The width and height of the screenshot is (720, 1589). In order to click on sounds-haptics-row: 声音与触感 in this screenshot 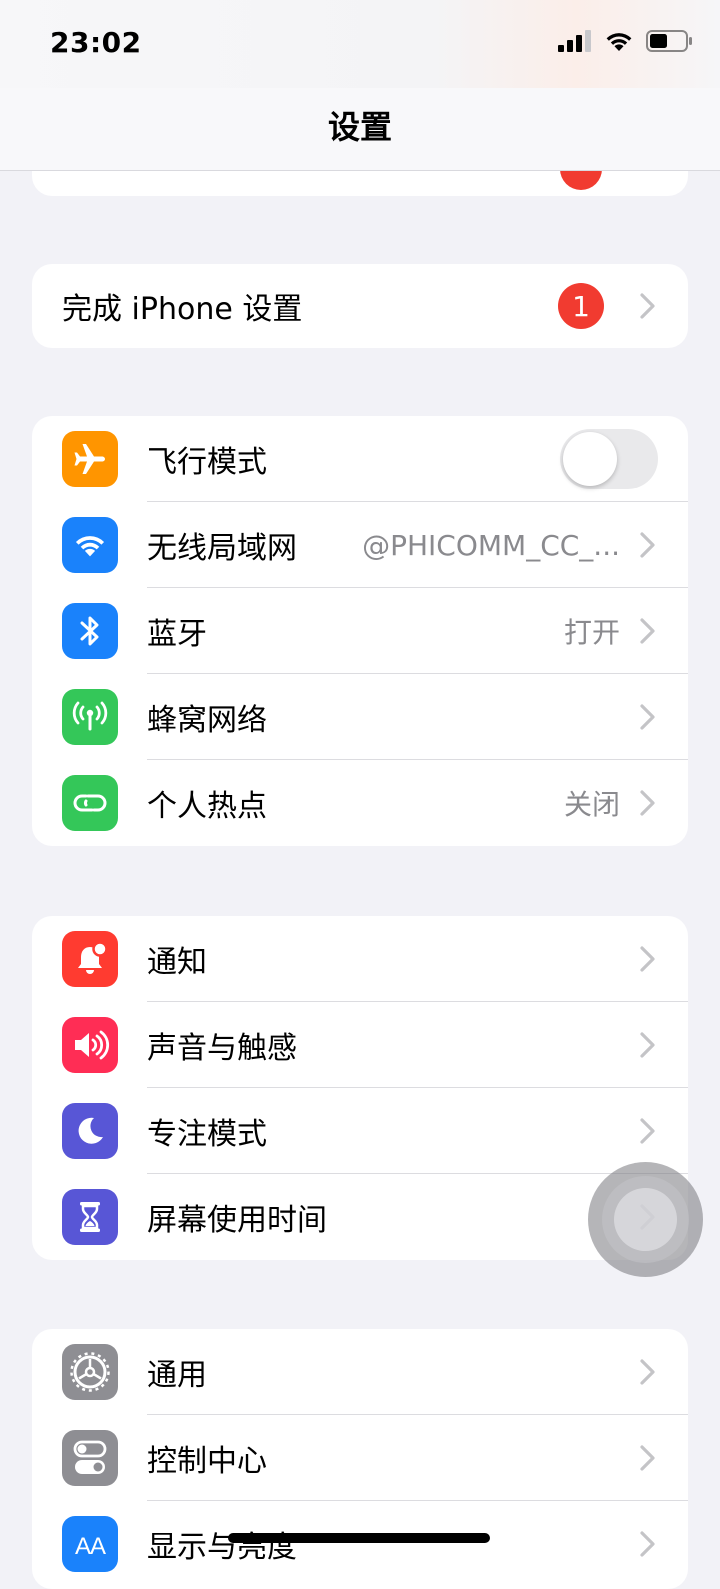, I will do `click(360, 1045)`.